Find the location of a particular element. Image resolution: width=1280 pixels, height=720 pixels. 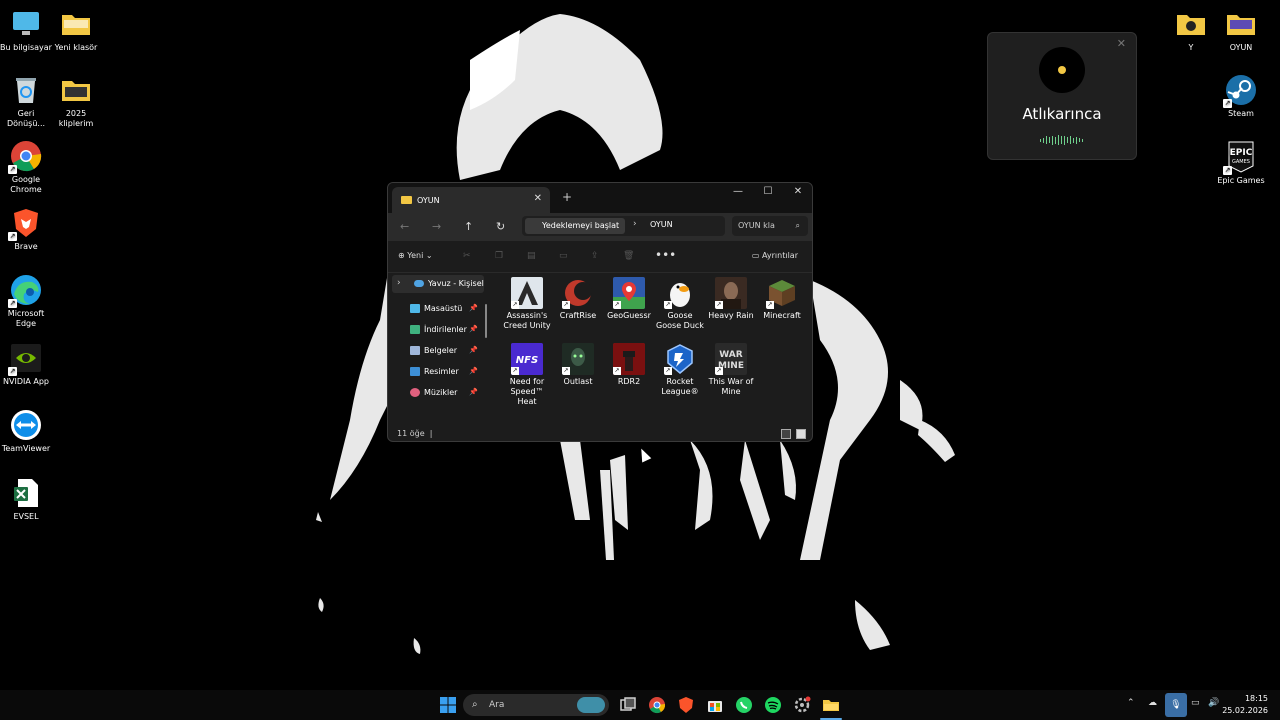

forward-arrow-icon: → is located at coordinates (436, 226).